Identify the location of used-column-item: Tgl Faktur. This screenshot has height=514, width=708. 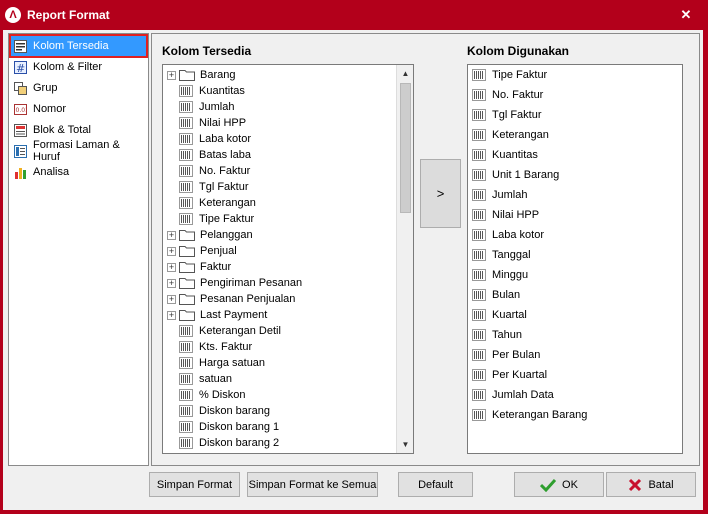
(505, 115).